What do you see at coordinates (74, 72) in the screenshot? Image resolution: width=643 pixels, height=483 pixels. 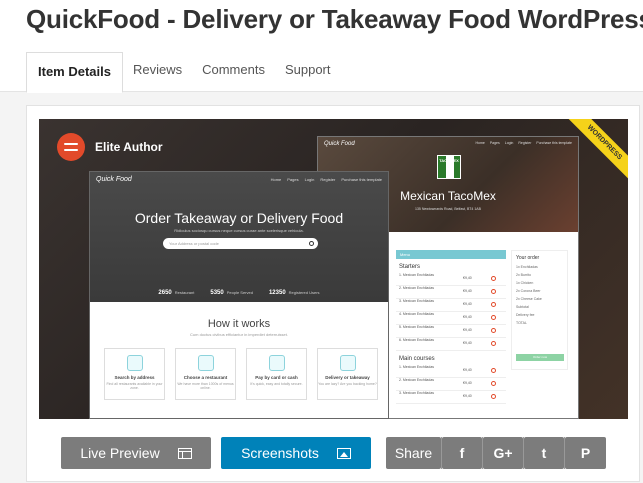 I see `tab-item-details: Item Details` at bounding box center [74, 72].